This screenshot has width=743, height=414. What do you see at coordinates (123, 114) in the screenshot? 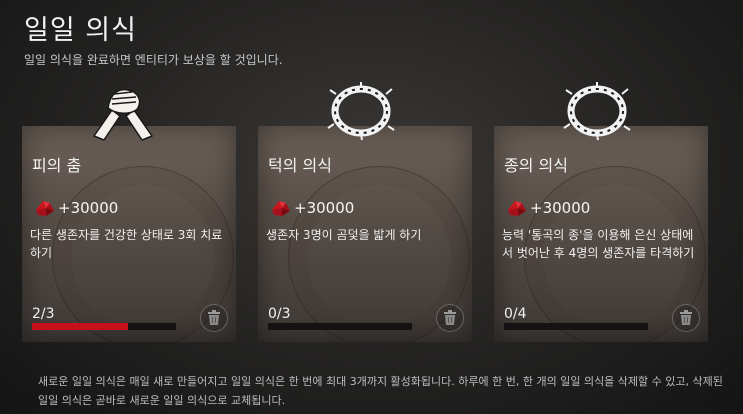
I see `clasped-hands-icon` at bounding box center [123, 114].